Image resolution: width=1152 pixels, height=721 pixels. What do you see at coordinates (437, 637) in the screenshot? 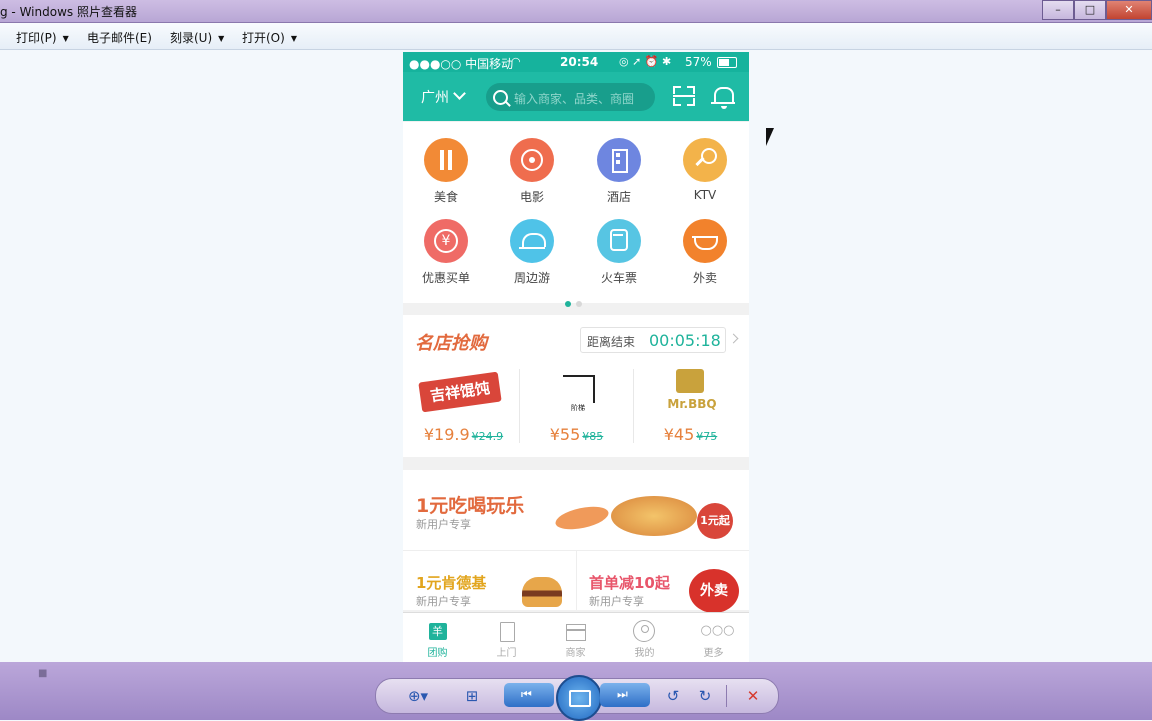
I see `tab-group-buy: 羊 团购` at bounding box center [437, 637].